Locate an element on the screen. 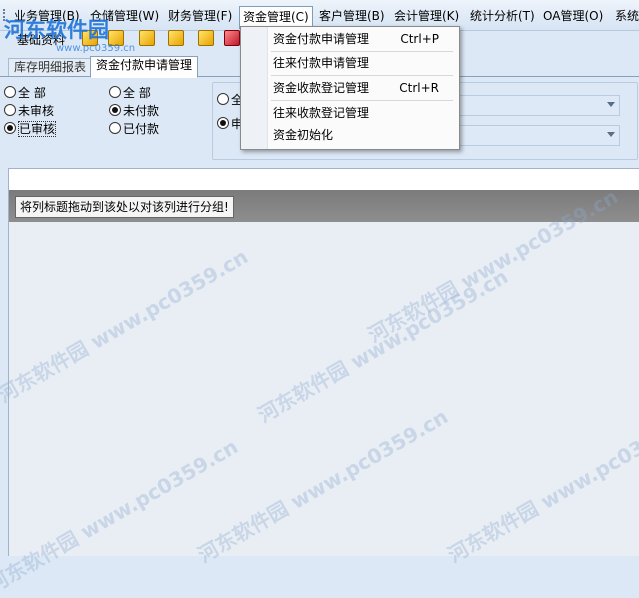 The image size is (639, 598). watermark-url: www.pc0359.cn is located at coordinates (96, 48).